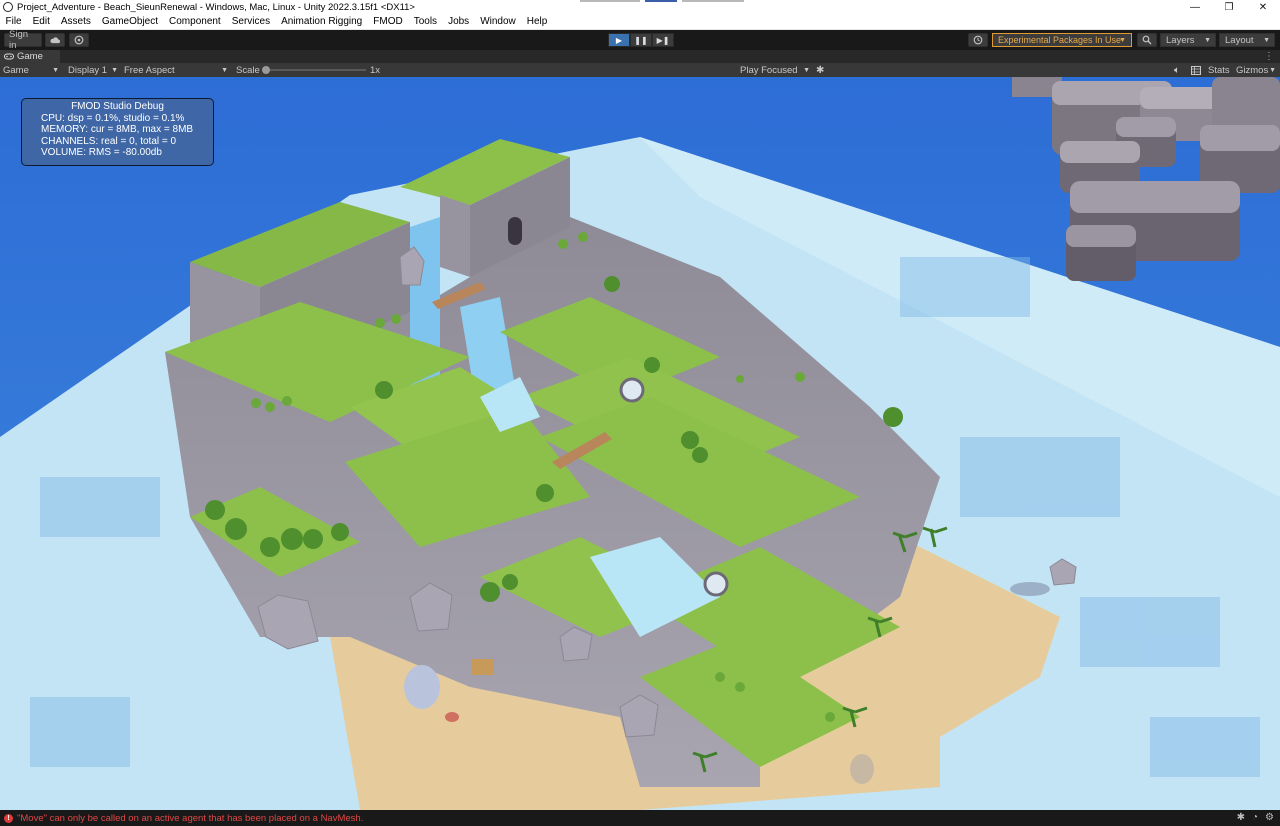  I want to click on display-dropdown: Display 1 ▼, so click(94, 70).